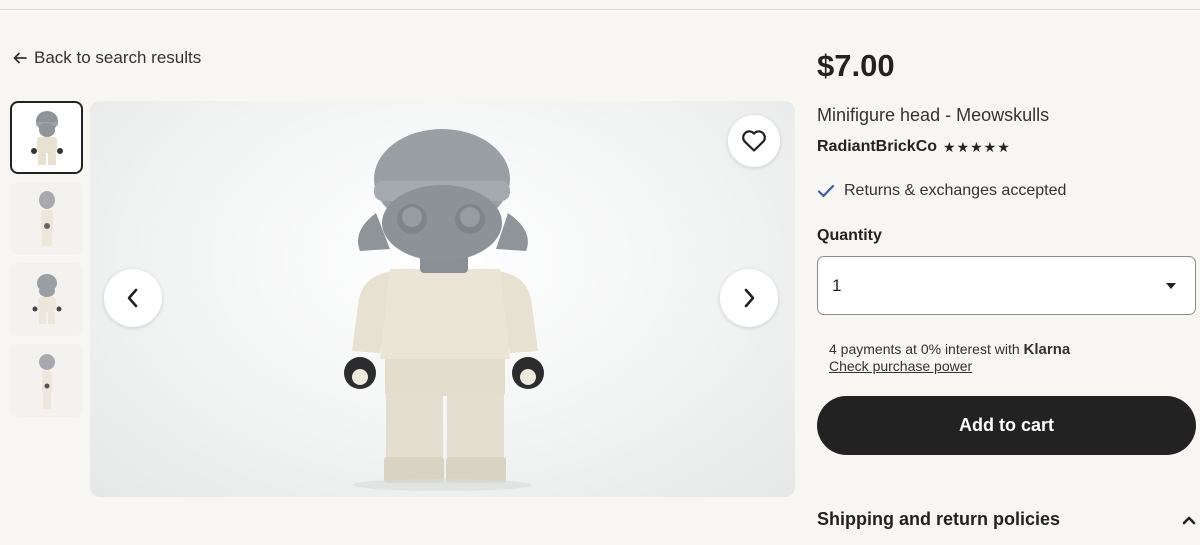  Describe the element at coordinates (826, 191) in the screenshot. I see `checkmark-icon` at that location.